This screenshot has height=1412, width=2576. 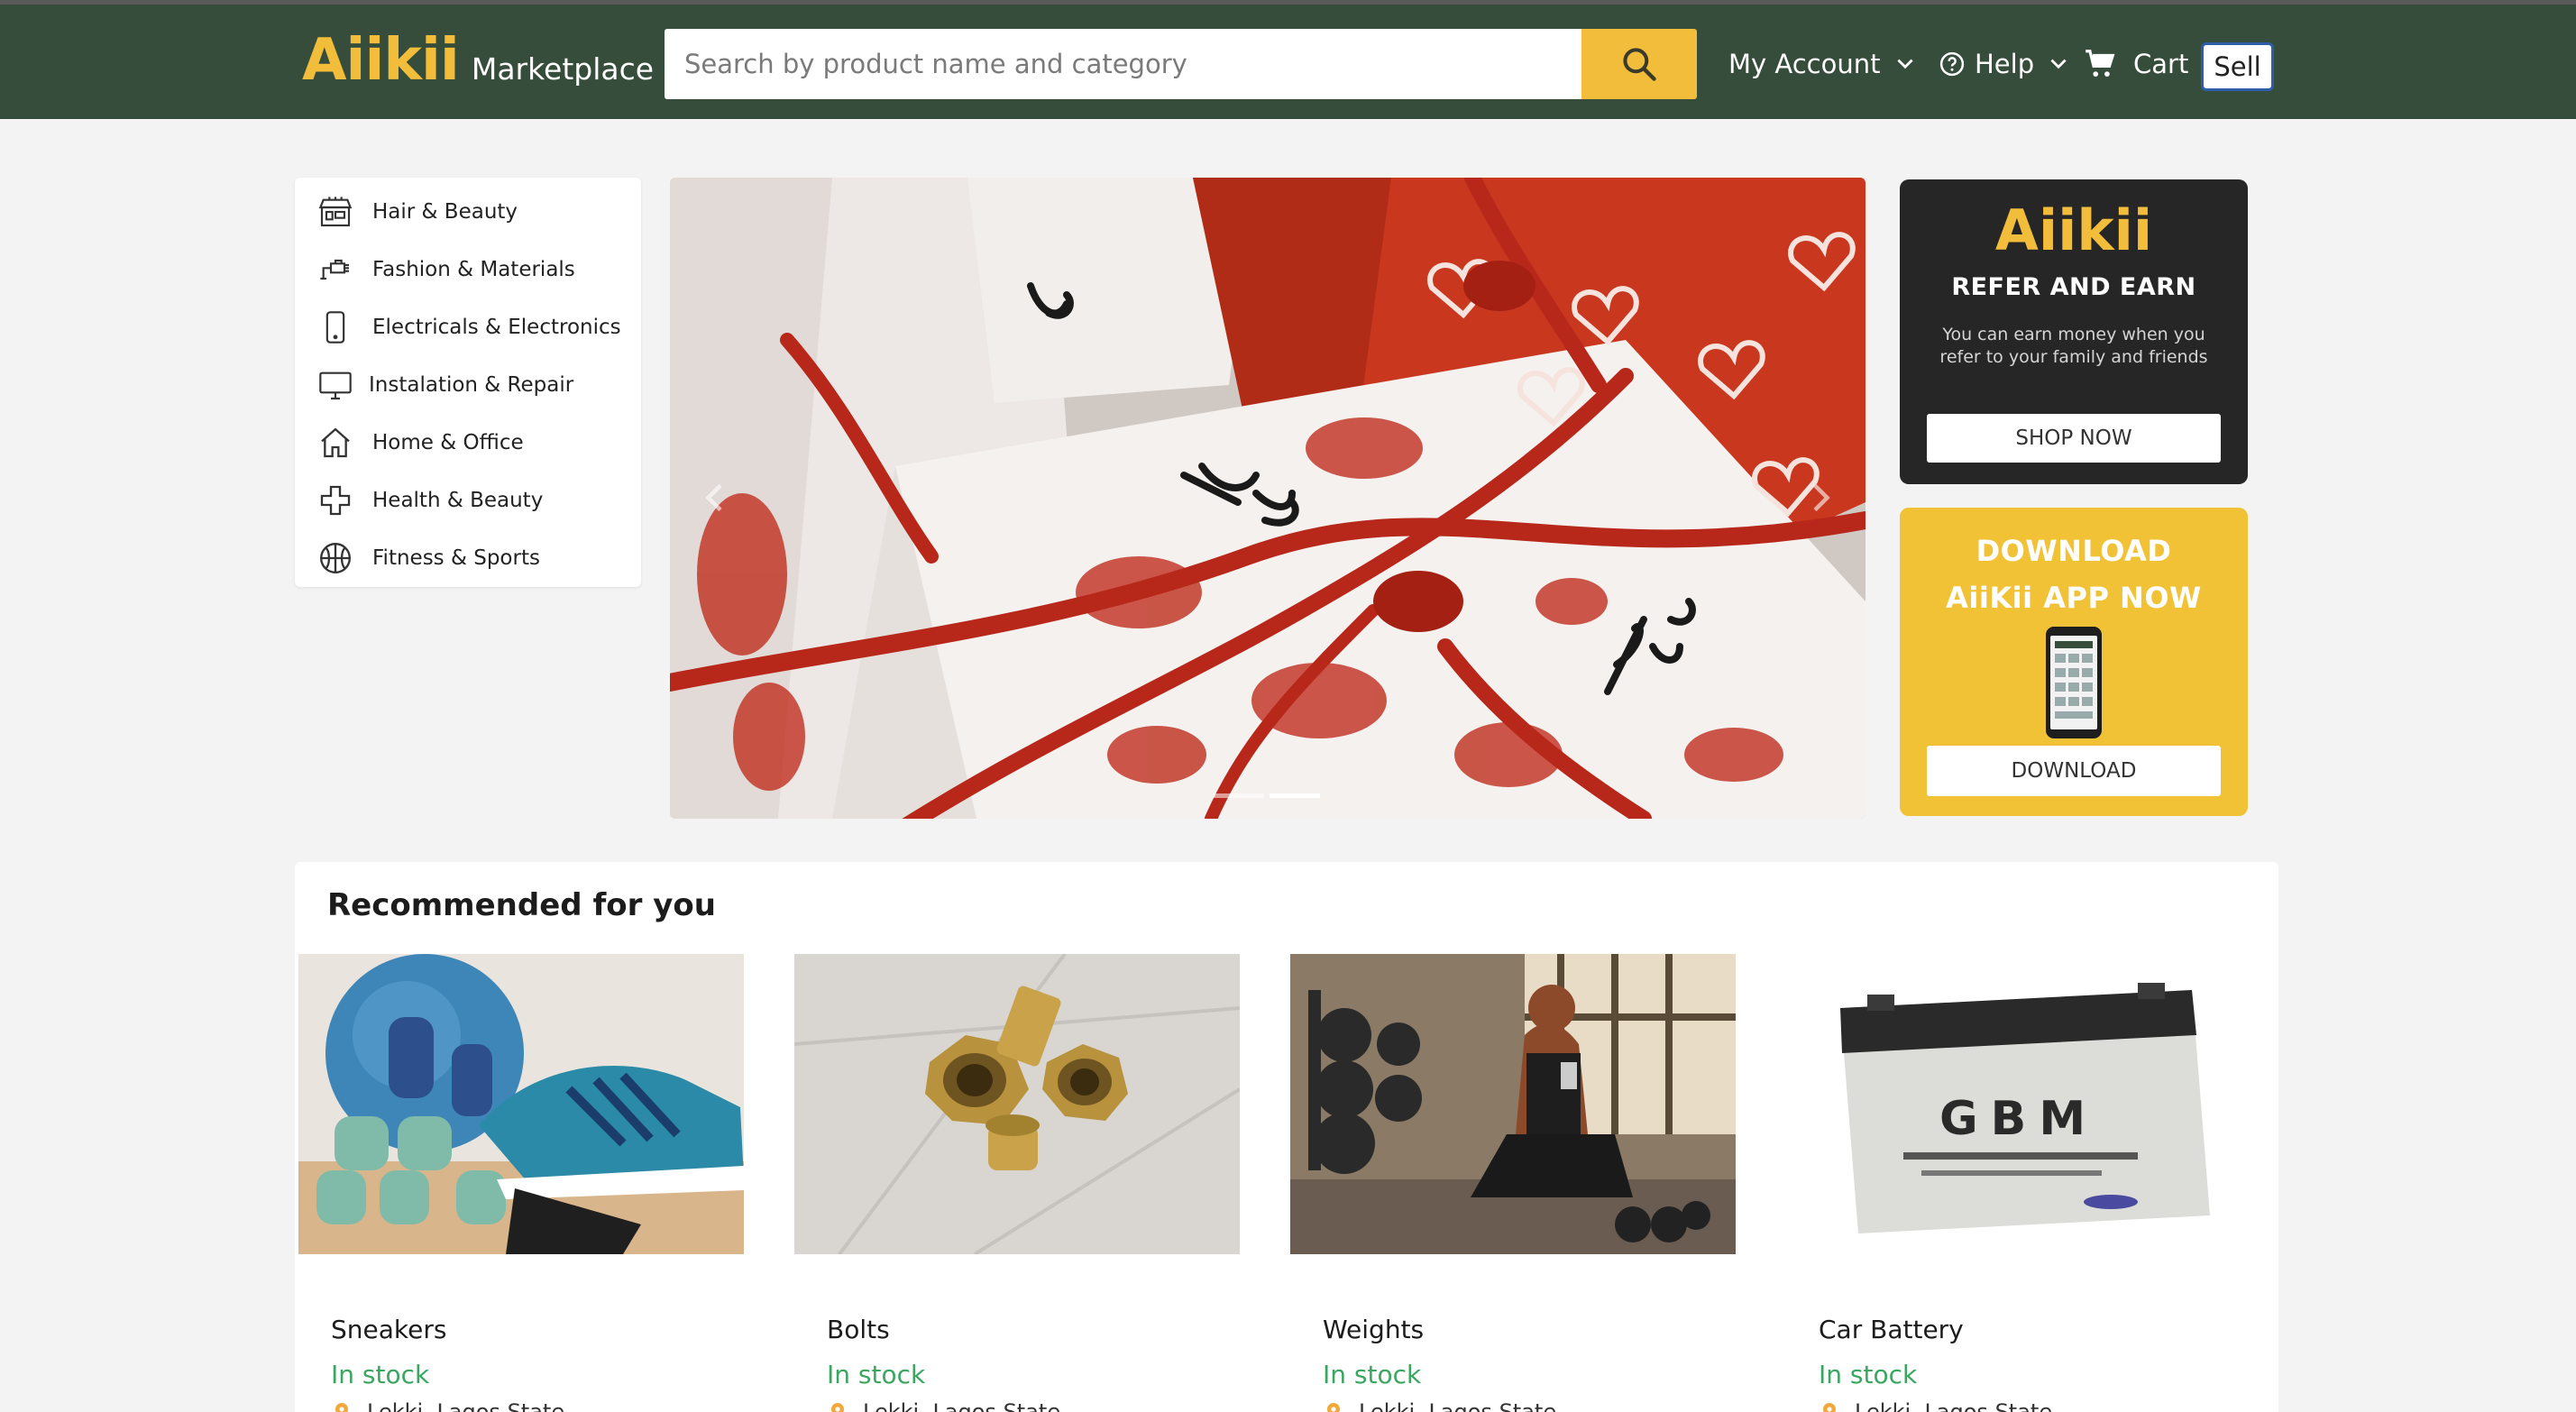 I want to click on cart-label: Cart, so click(x=2161, y=64).